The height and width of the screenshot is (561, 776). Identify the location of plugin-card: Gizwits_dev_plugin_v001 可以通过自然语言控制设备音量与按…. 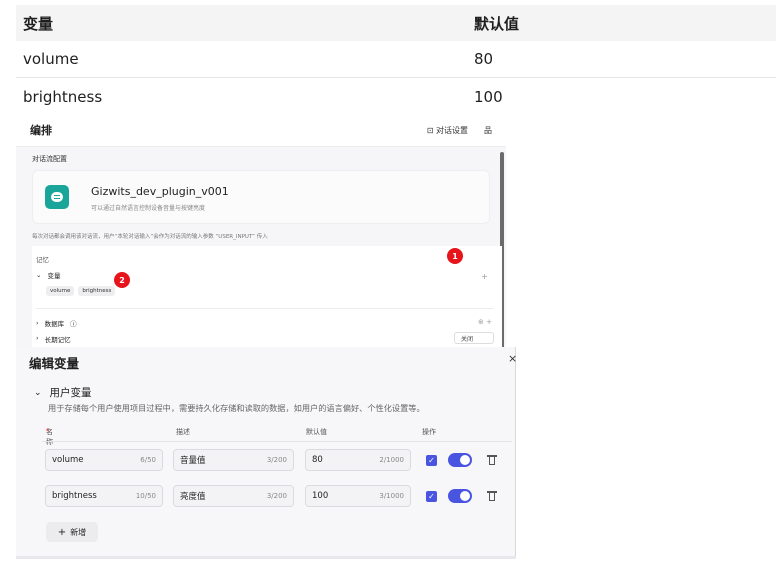
(261, 197).